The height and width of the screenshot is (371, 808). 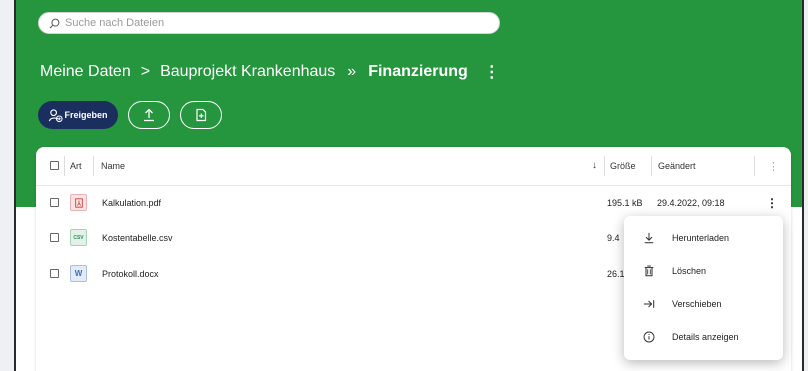 What do you see at coordinates (78, 202) in the screenshot?
I see `pdf-file-icon` at bounding box center [78, 202].